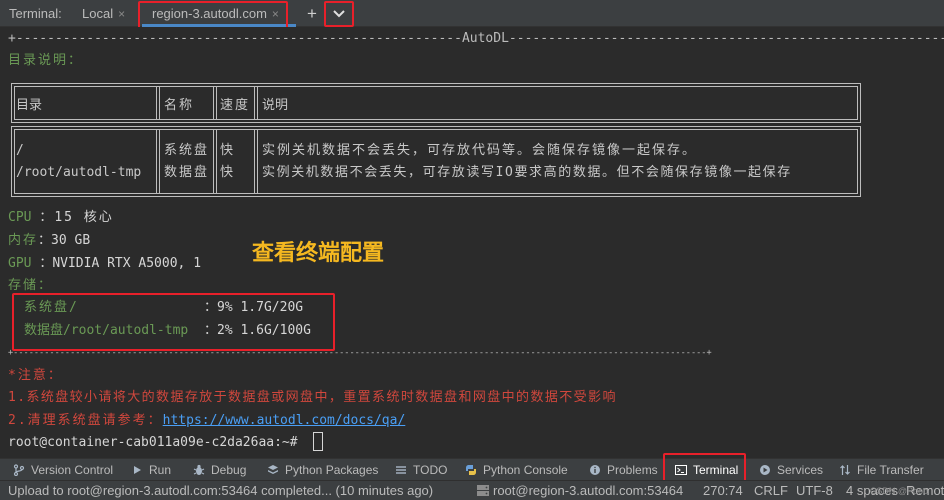 This screenshot has width=944, height=500. I want to click on toolwindow-python-packages: Python Packages, so click(322, 470).